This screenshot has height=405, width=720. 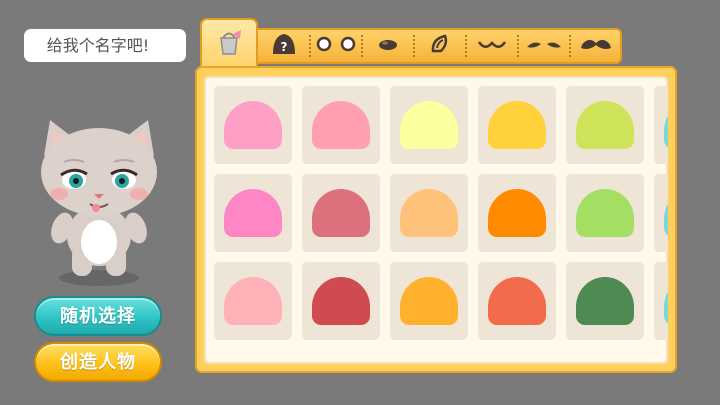 I want to click on mouth-icon, so click(x=492, y=46).